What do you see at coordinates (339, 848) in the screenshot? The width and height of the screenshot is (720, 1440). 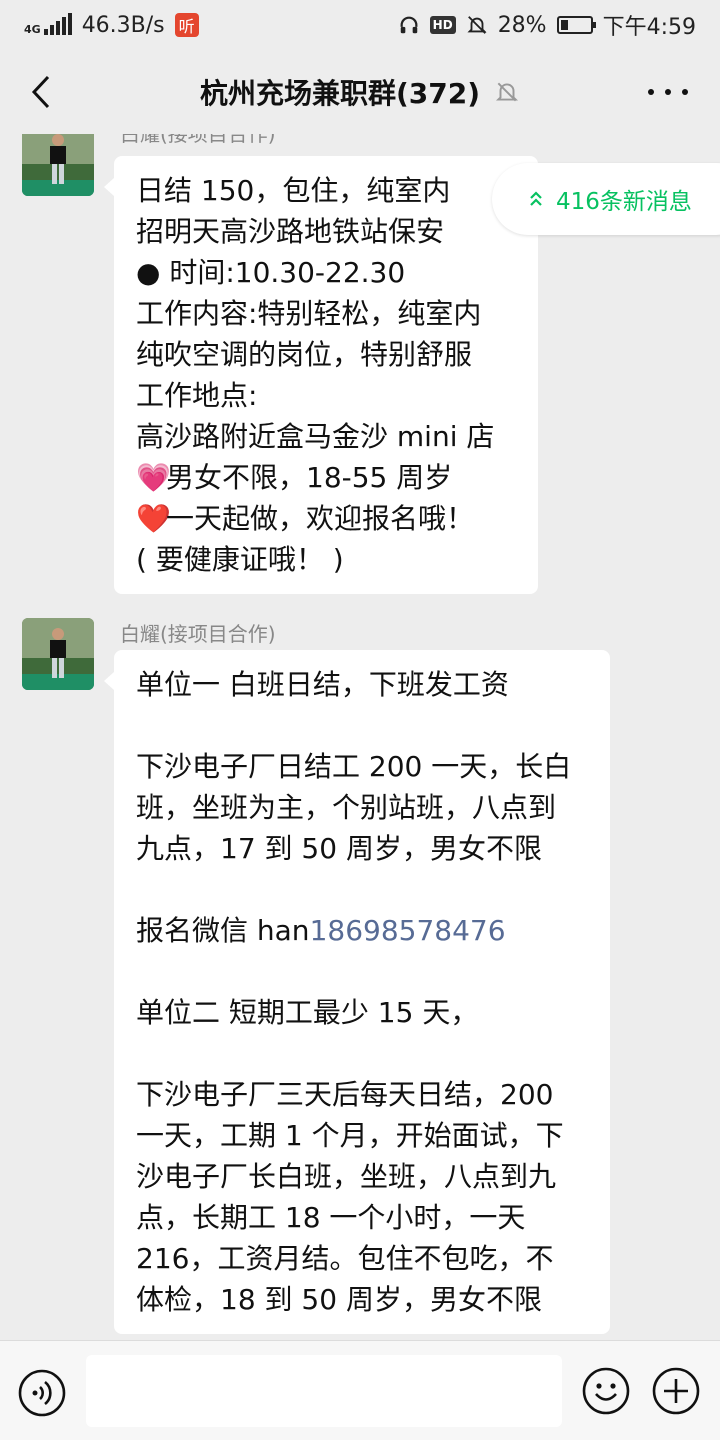 I see `message-line: 九点，17 到 50 周岁，男女不限` at bounding box center [339, 848].